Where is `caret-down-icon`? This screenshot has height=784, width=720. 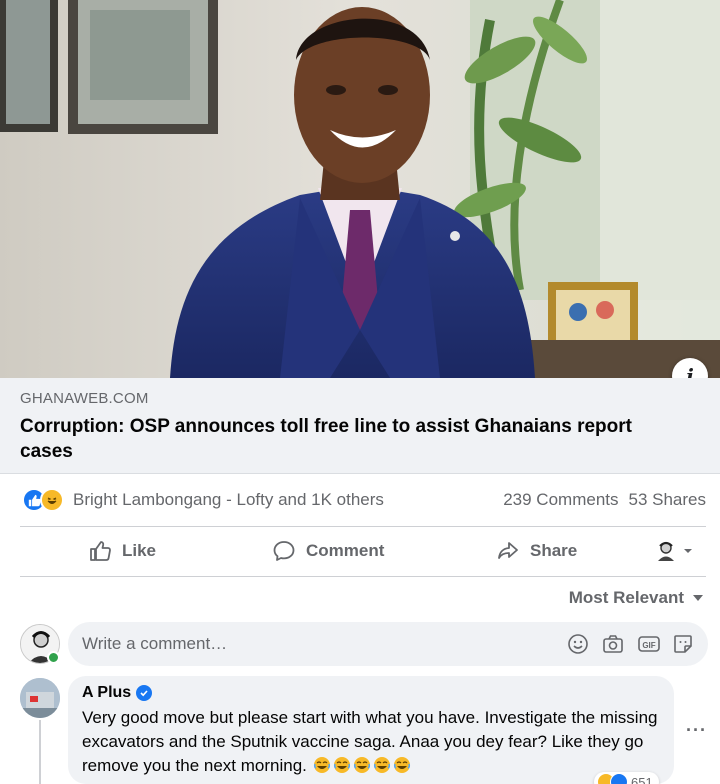 caret-down-icon is located at coordinates (698, 598).